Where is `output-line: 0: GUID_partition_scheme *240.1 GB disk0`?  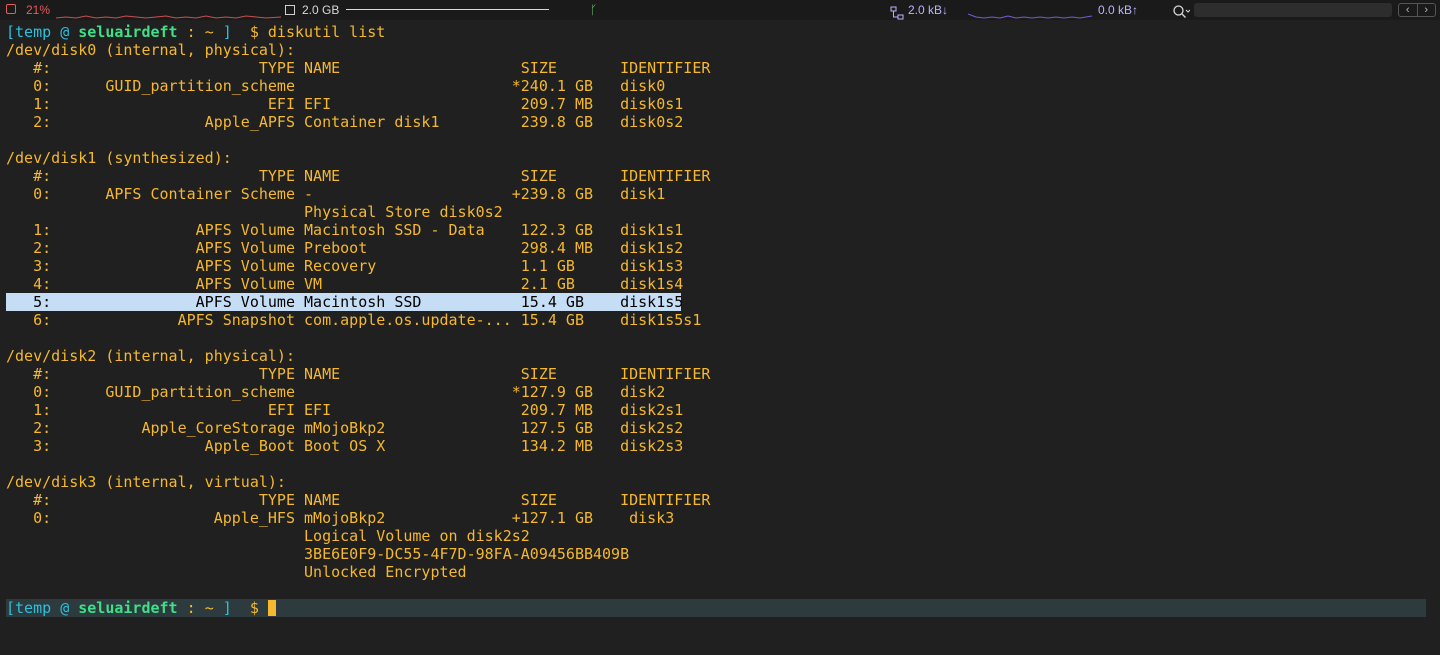 output-line: 0: GUID_partition_scheme *240.1 GB disk0 is located at coordinates (336, 86).